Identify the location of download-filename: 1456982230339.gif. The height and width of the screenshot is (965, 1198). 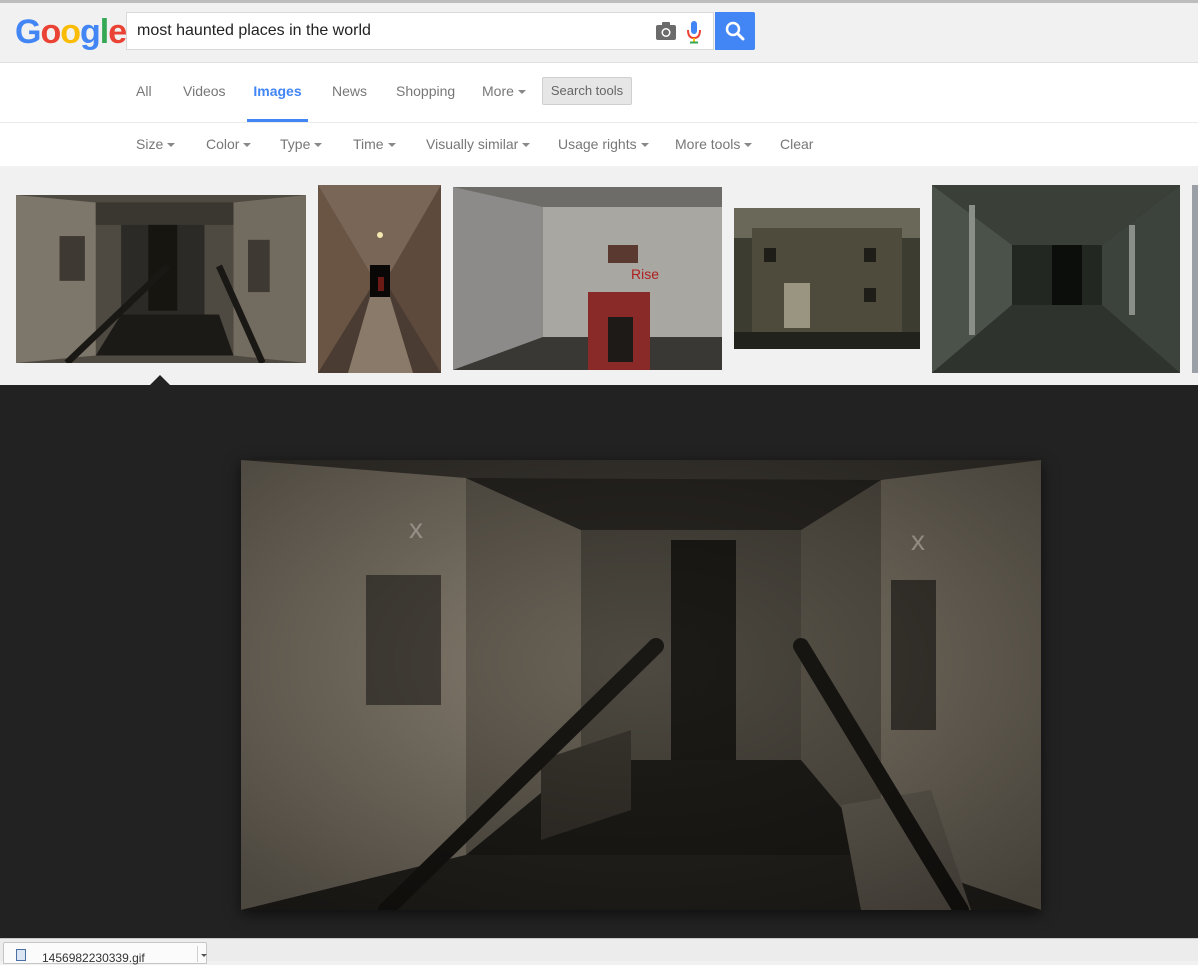
(93, 958).